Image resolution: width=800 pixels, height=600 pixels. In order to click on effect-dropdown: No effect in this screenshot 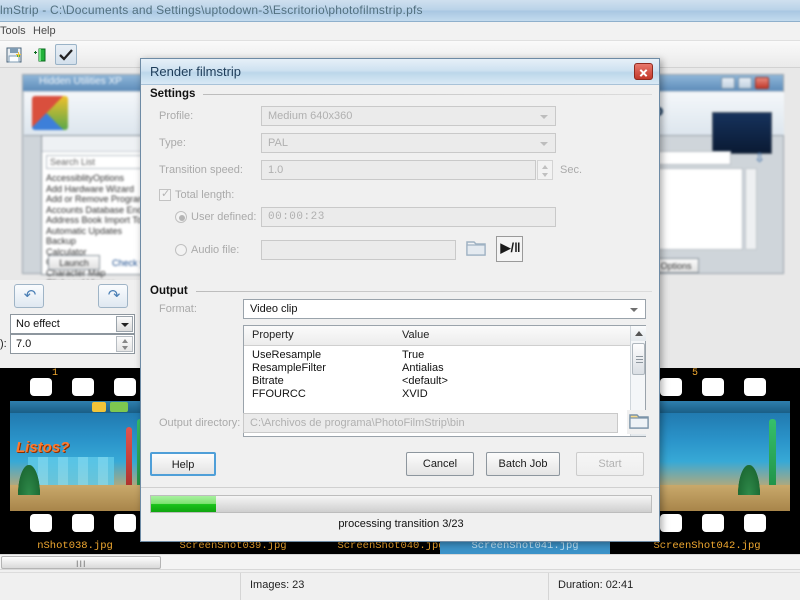, I will do `click(72, 324)`.